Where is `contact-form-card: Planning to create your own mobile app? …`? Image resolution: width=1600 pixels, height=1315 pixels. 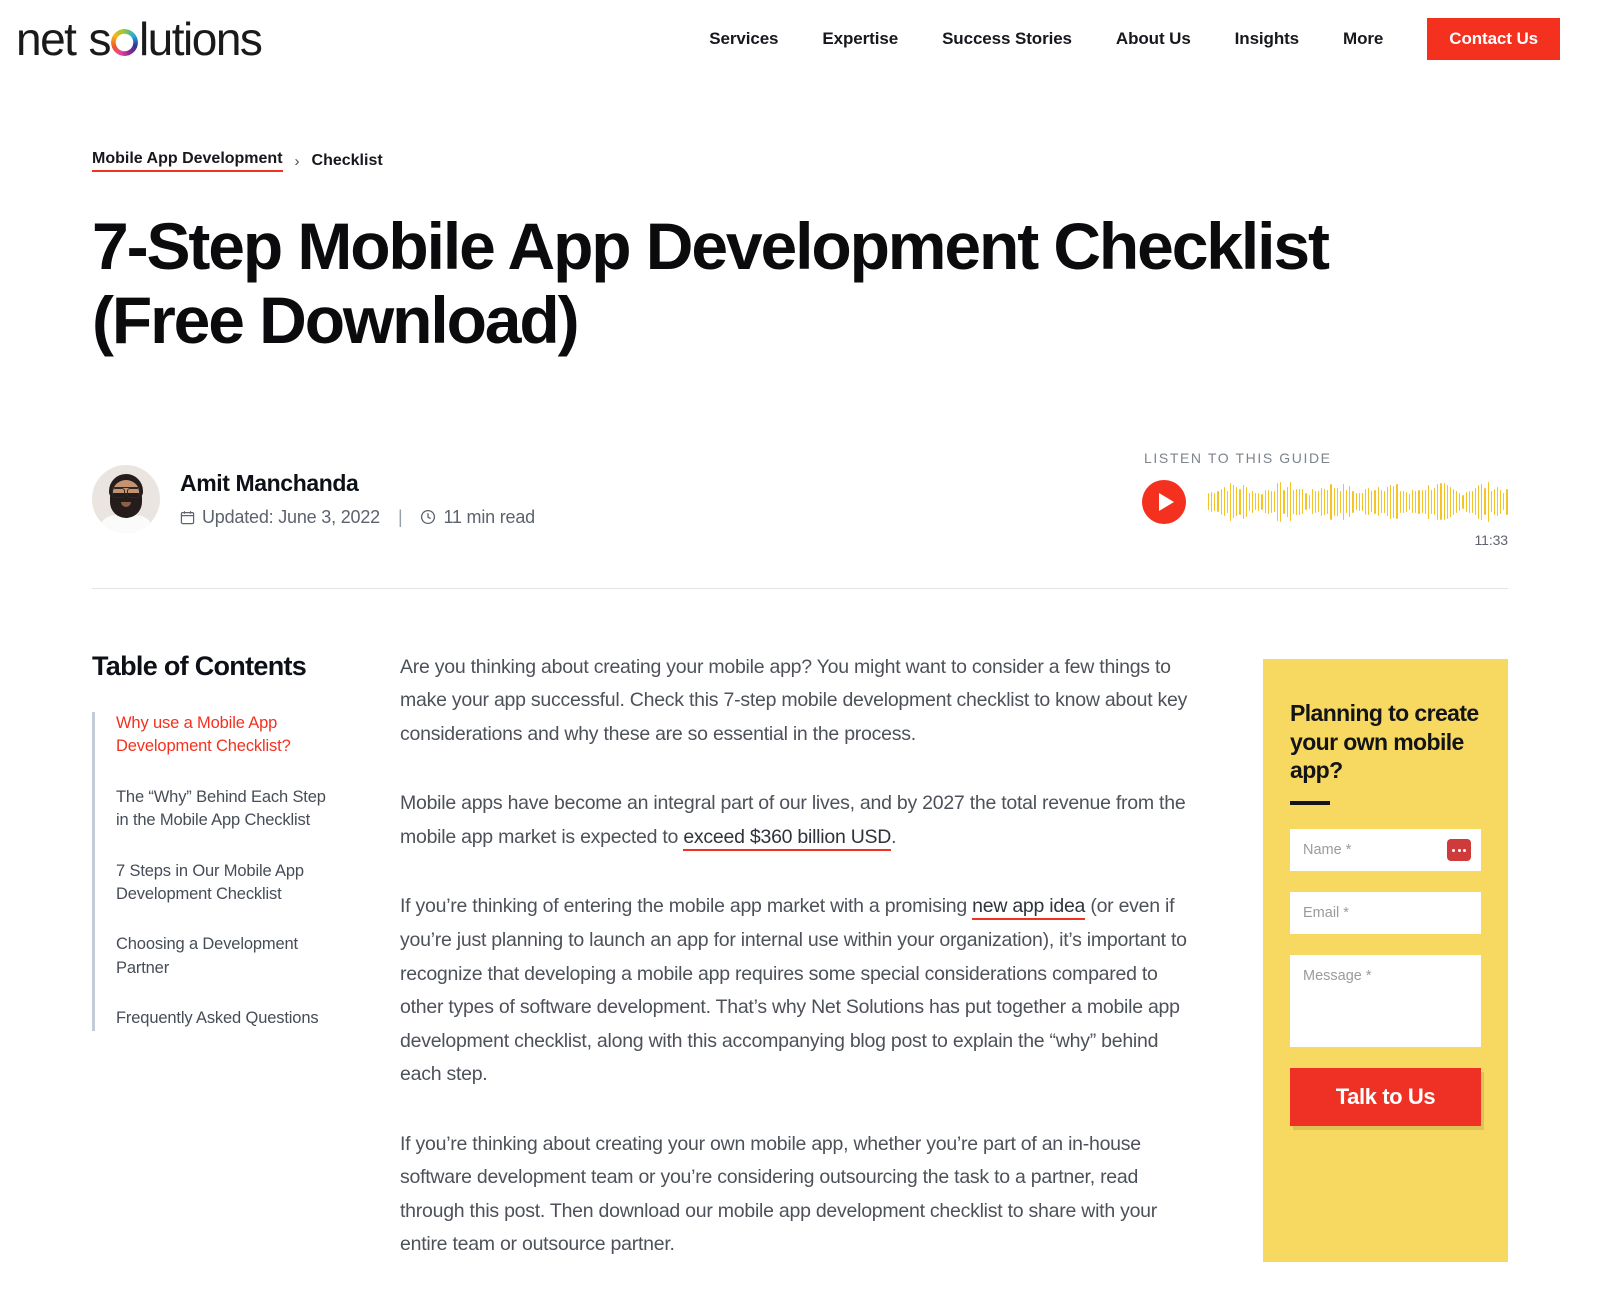
contact-form-card: Planning to create your own mobile app? … is located at coordinates (1385, 960).